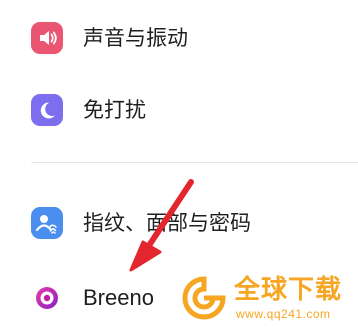 Image resolution: width=358 pixels, height=327 pixels. Describe the element at coordinates (283, 314) in the screenshot. I see `watermark-url: www.qq241.com` at that location.